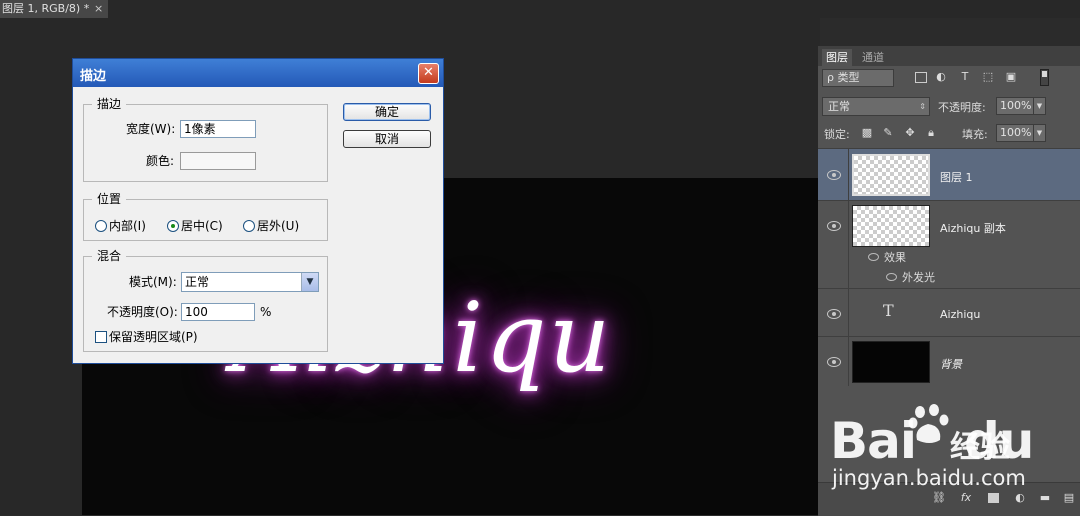 The image size is (1080, 516). What do you see at coordinates (101, 337) in the screenshot?
I see `preserve-transparency-checkbox` at bounding box center [101, 337].